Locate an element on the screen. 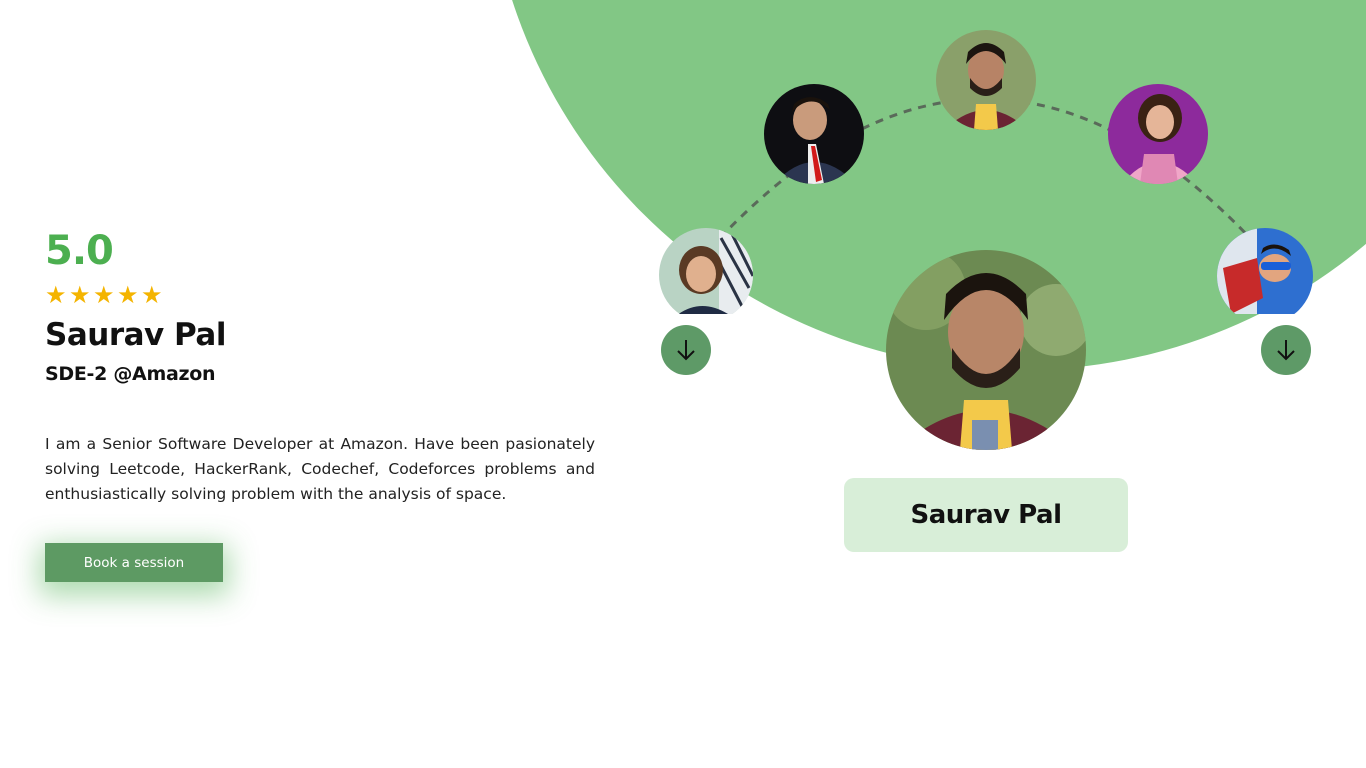  carousel-prev-button is located at coordinates (686, 350).